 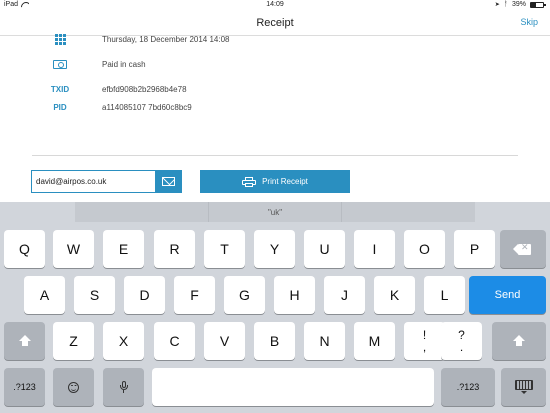 I want to click on key-exclamation-comma: ! ,, so click(x=424, y=341).